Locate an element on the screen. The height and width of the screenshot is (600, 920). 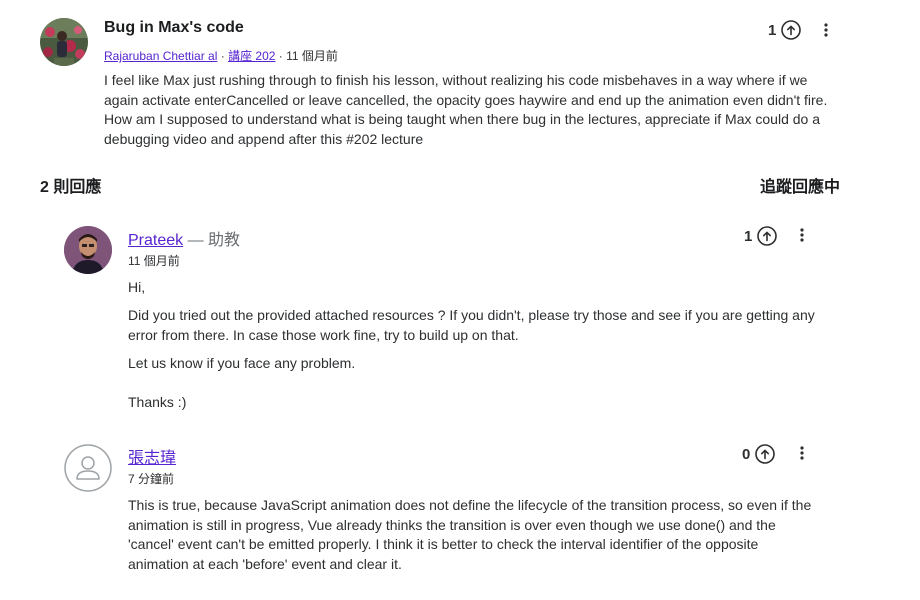
reply-author-role: — 助教 is located at coordinates (212, 240).